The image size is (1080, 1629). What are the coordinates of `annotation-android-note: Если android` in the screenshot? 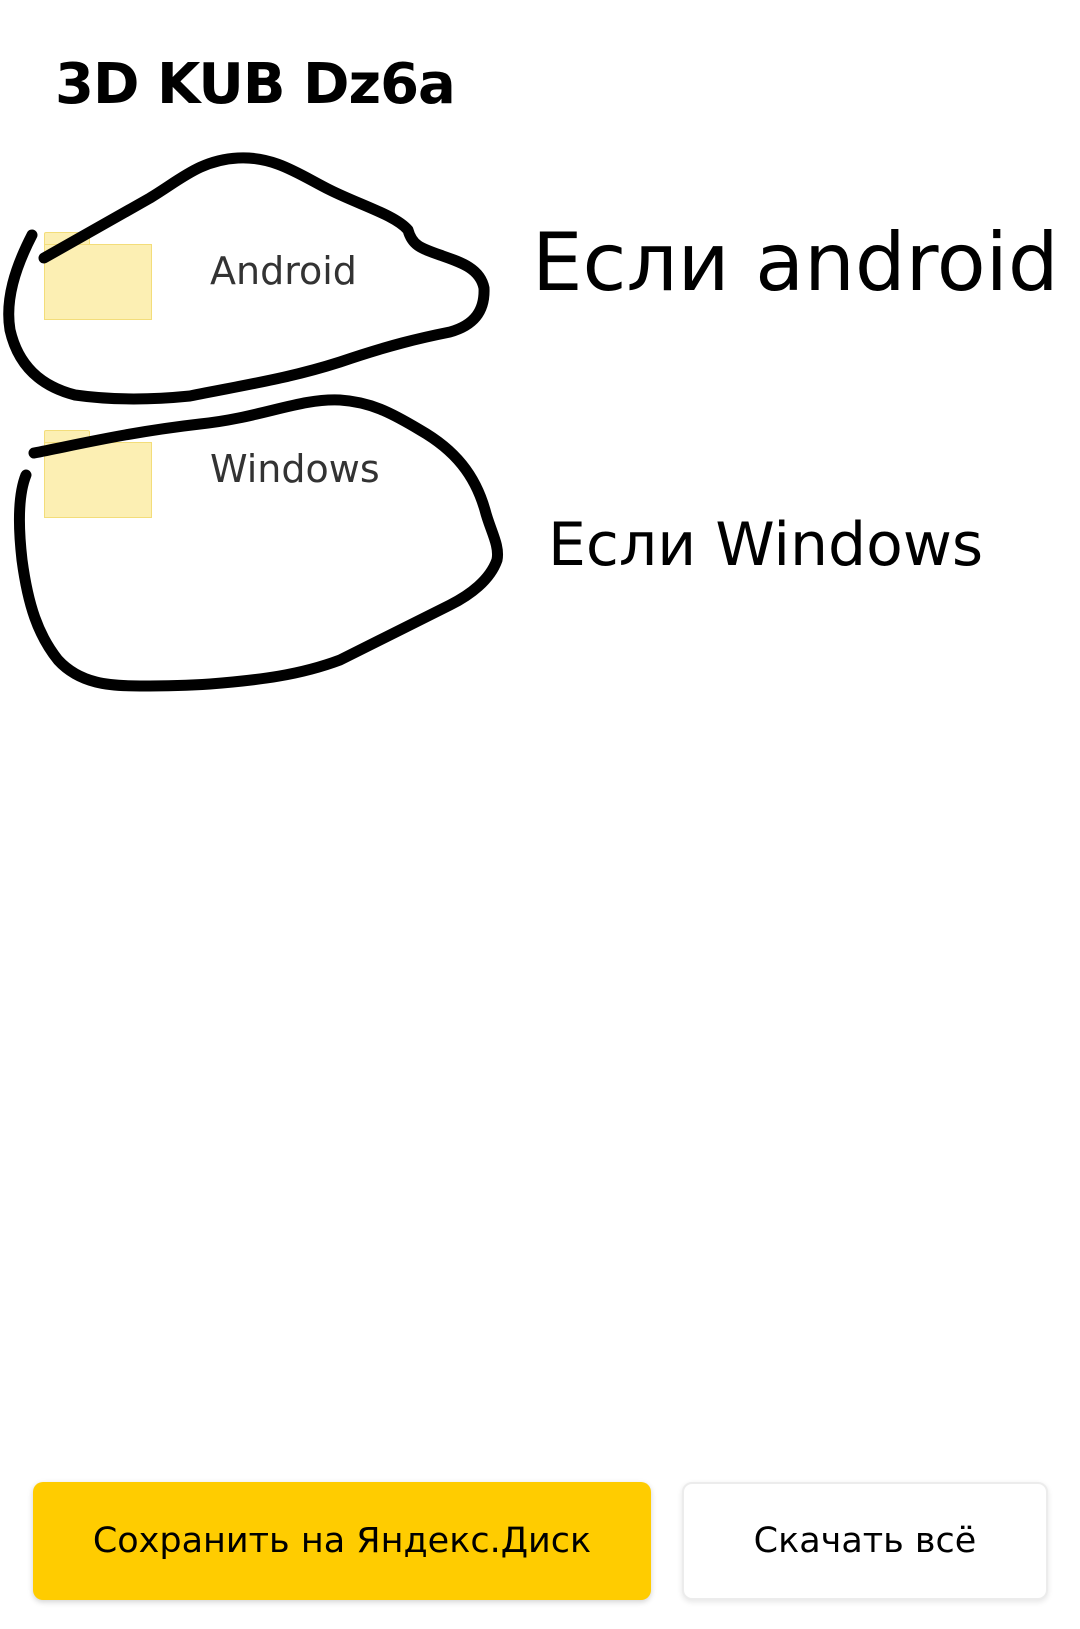 It's located at (795, 262).